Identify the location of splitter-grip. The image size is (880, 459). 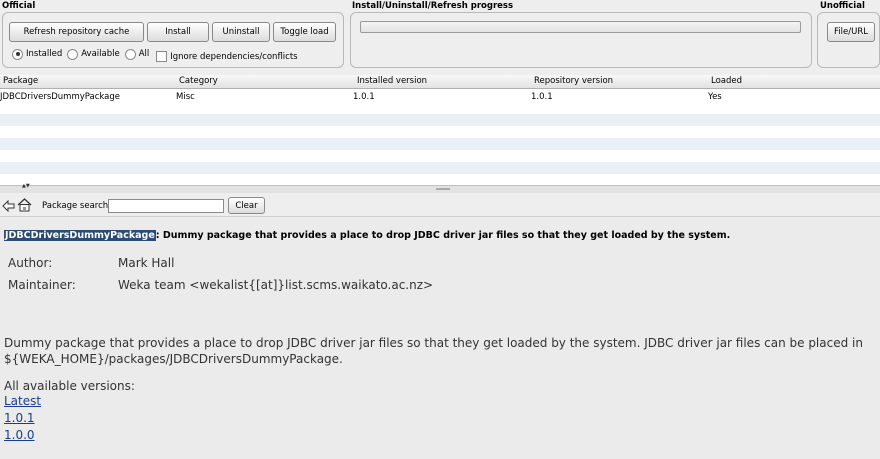
(443, 189).